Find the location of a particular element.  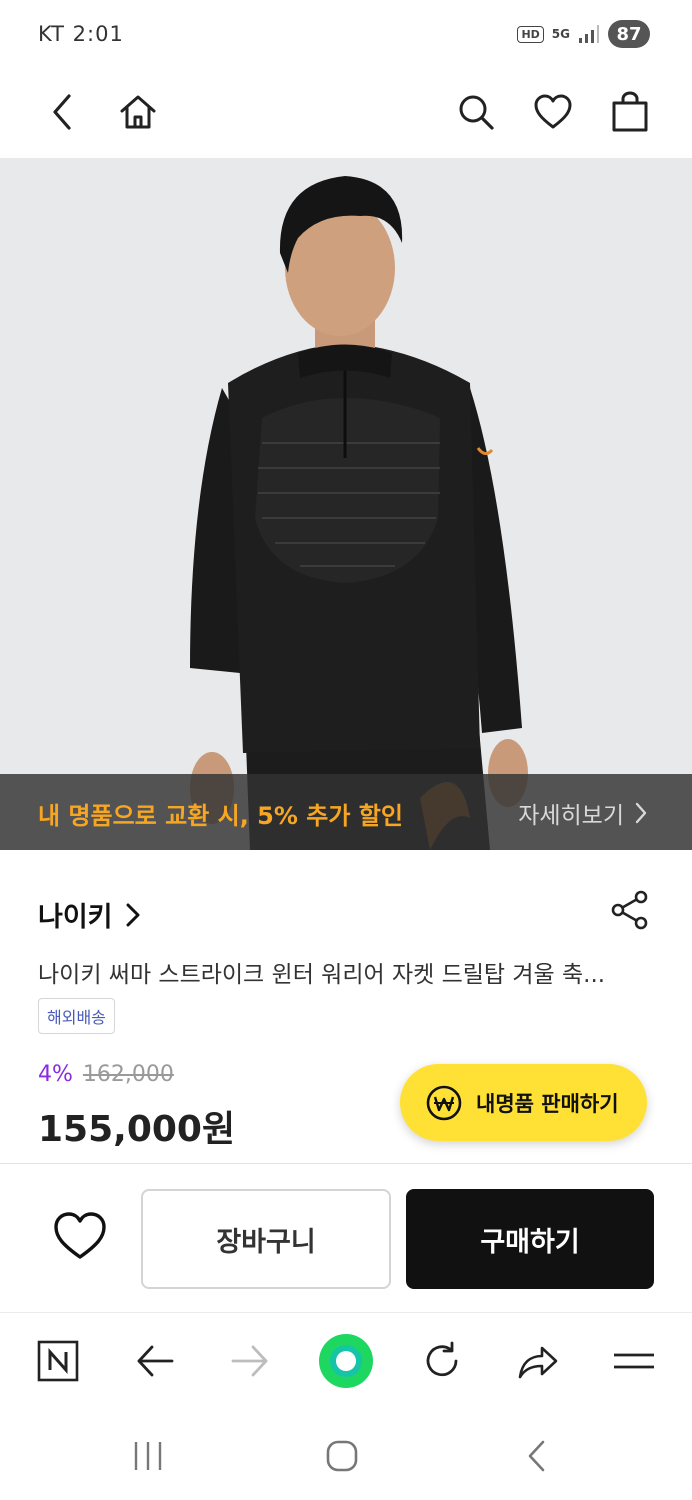

share-icon is located at coordinates (630, 910).